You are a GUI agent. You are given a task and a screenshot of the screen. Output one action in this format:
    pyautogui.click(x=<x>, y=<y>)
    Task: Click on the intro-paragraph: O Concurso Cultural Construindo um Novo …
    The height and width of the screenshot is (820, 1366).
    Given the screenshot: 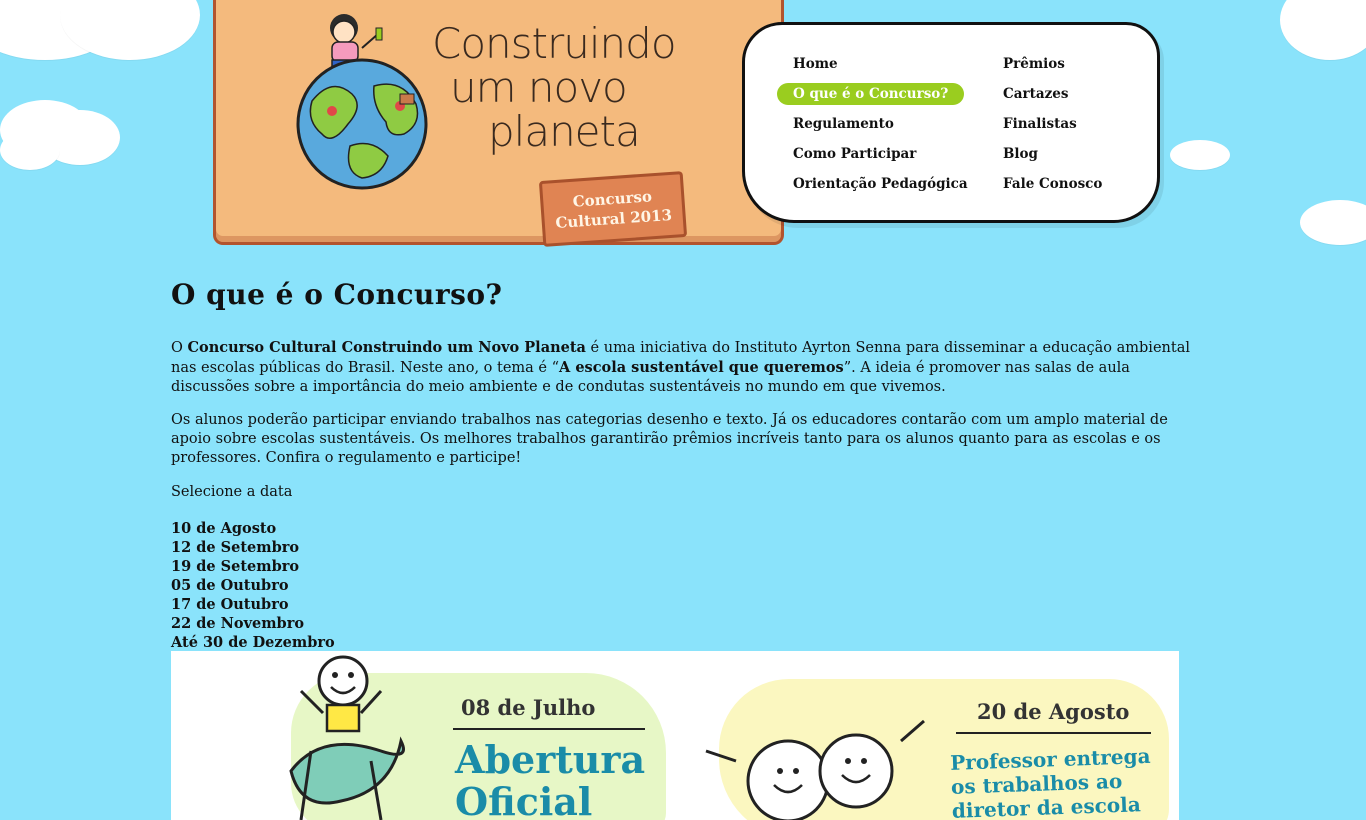 What is the action you would take?
    pyautogui.click(x=686, y=367)
    